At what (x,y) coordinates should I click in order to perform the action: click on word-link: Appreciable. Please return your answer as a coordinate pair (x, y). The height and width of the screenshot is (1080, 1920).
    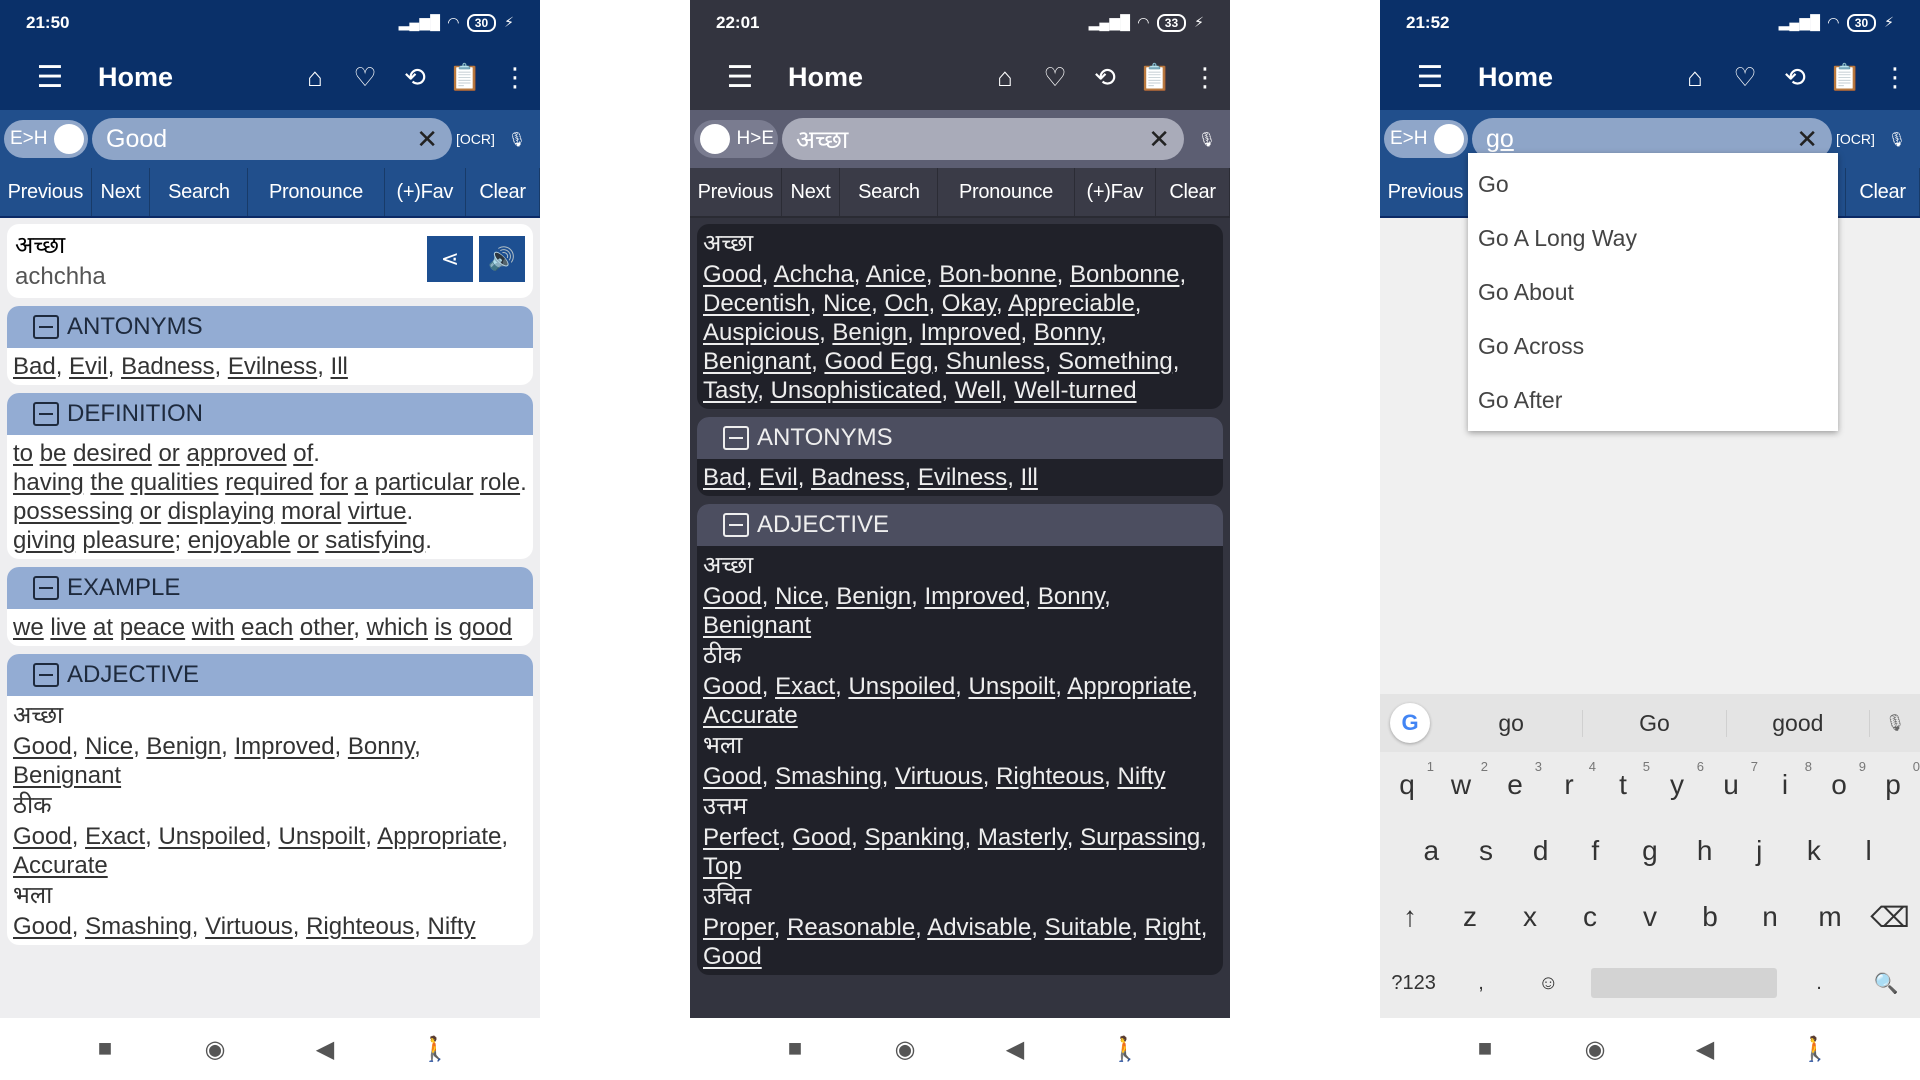
    Looking at the image, I should click on (1071, 303).